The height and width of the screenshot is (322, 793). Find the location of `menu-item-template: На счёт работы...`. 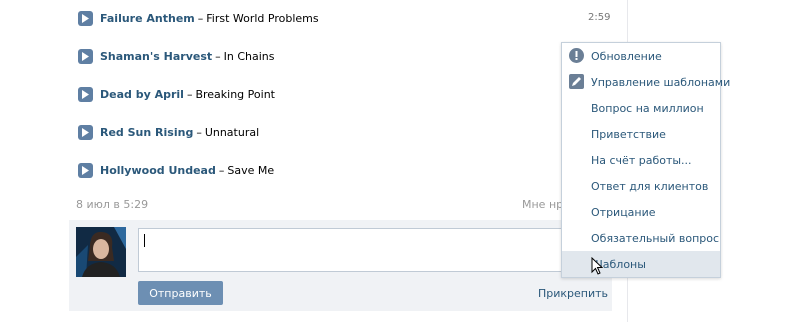

menu-item-template: На счёт работы... is located at coordinates (641, 160).